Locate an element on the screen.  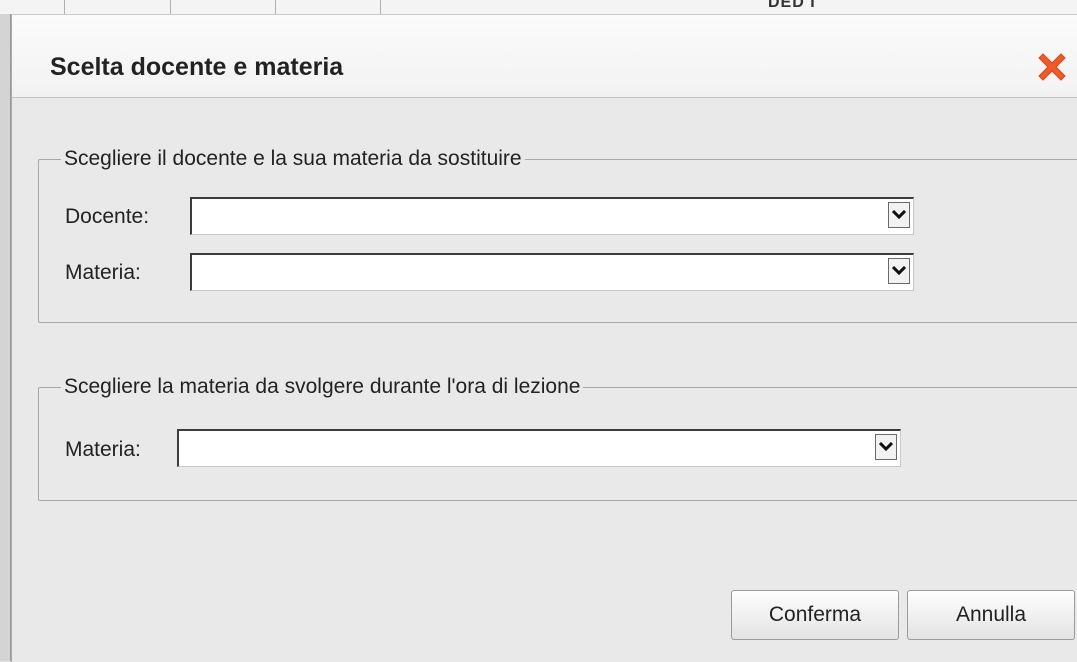
close-x-icon is located at coordinates (1052, 67).